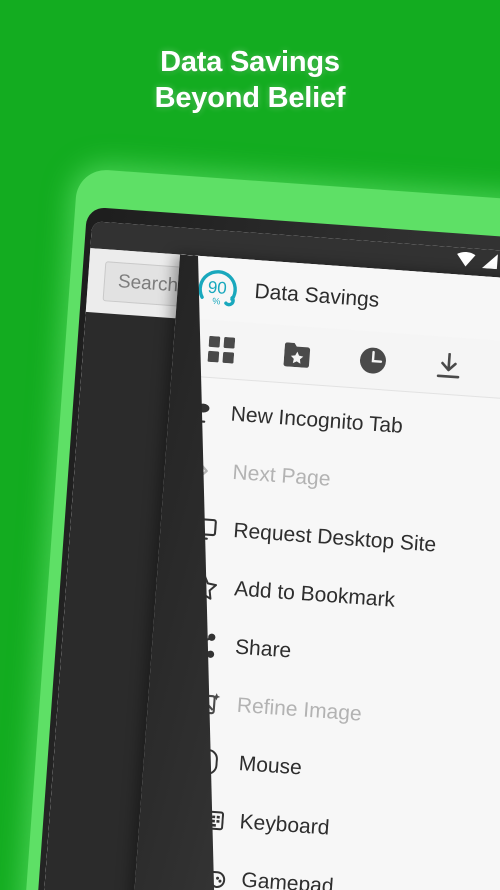 The height and width of the screenshot is (890, 500). I want to click on search-input-text: Search, so click(148, 284).